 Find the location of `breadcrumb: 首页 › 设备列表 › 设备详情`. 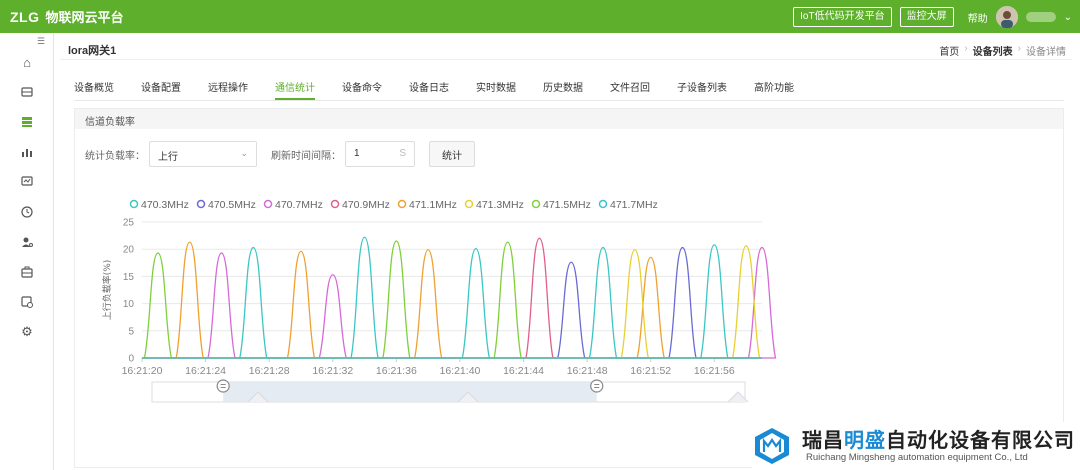

breadcrumb: 首页 › 设备列表 › 设备详情 is located at coordinates (1002, 50).